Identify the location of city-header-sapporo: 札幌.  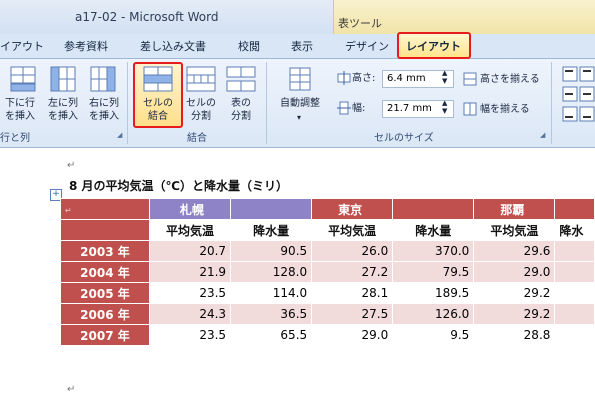
(190, 209).